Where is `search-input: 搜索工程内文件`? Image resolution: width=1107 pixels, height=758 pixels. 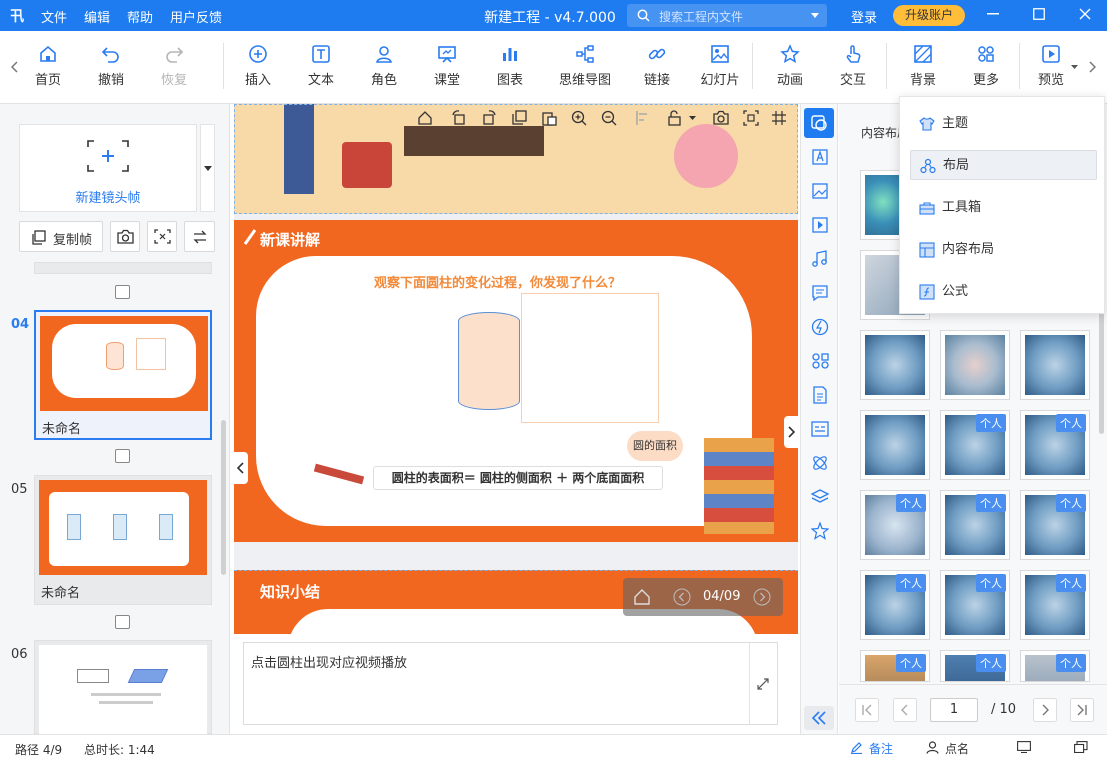
search-input: 搜索工程内文件 is located at coordinates (727, 15).